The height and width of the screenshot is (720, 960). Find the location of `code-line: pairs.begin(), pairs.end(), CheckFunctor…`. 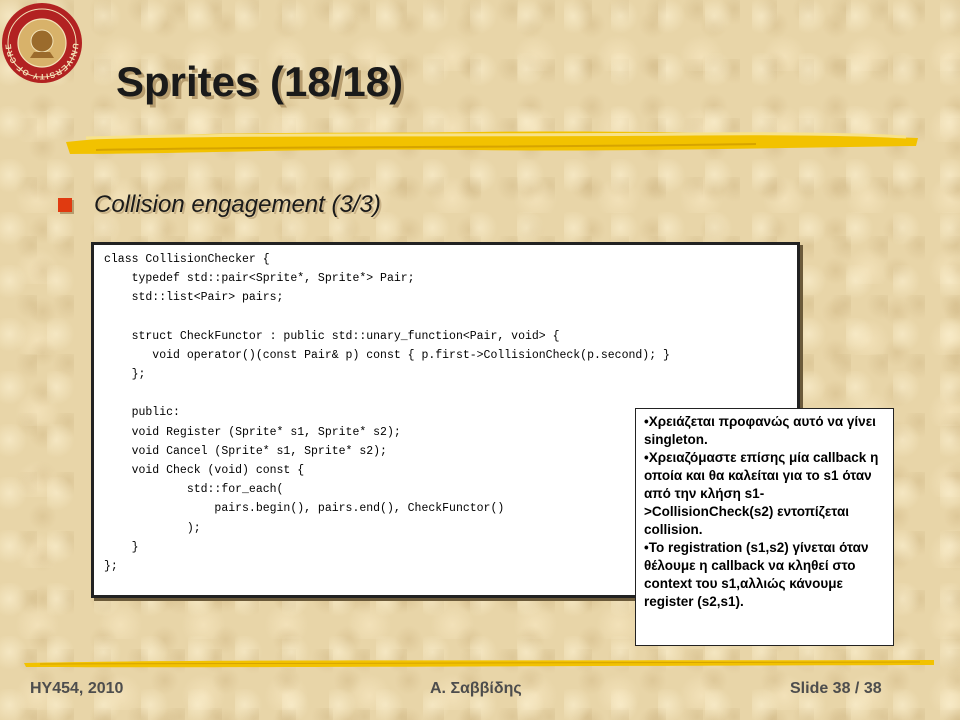

code-line: pairs.begin(), pairs.end(), CheckFunctor… is located at coordinates (304, 508).